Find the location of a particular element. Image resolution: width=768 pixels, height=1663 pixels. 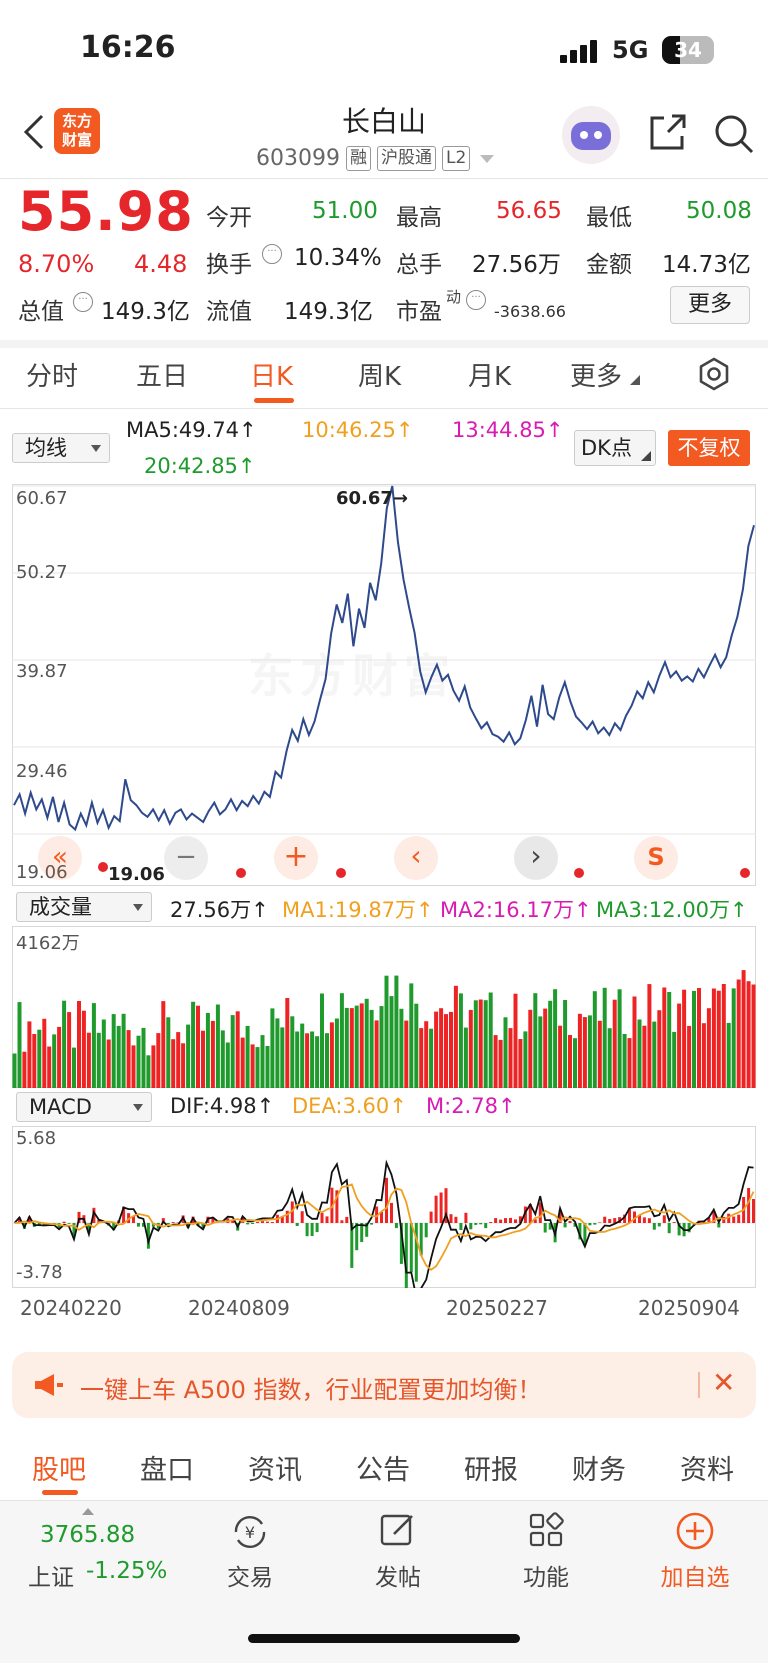

low-value: 50.08 is located at coordinates (719, 211).